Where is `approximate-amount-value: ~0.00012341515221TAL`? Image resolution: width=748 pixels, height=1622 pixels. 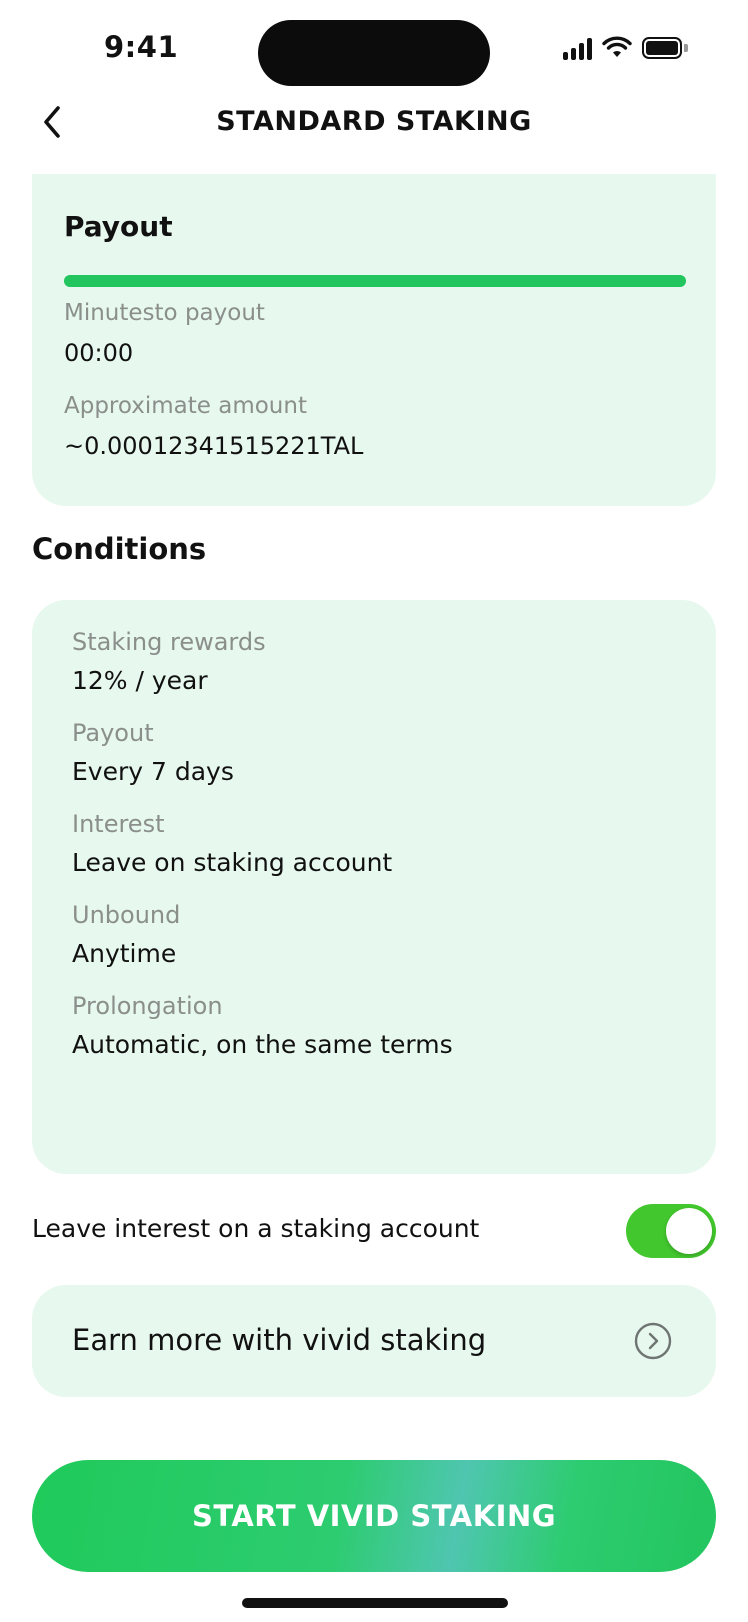
approximate-amount-value: ~0.00012341515221TAL is located at coordinates (214, 446).